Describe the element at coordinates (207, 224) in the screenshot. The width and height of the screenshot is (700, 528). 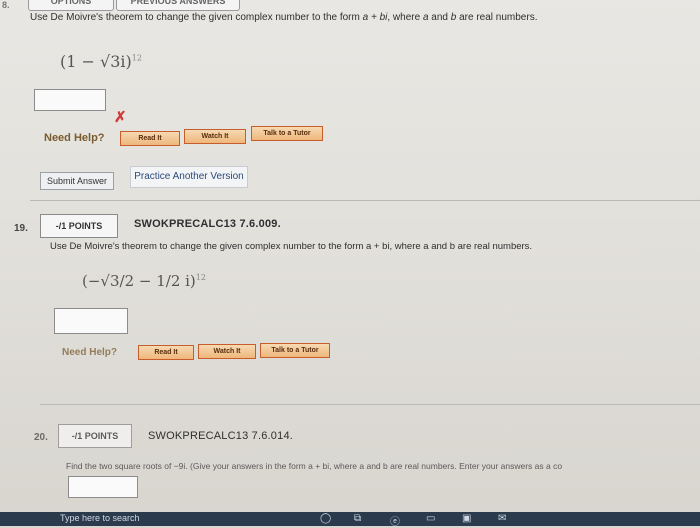
I see `q19-code: SWOKPRECALC13 7.6.009.` at that location.